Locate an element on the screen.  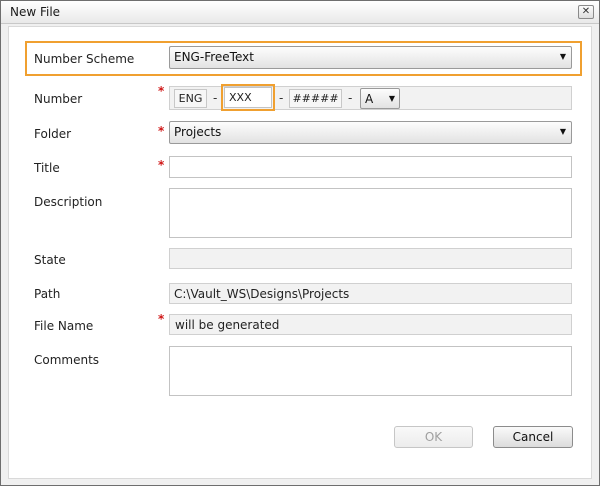
folder-value: Projects is located at coordinates (198, 132).